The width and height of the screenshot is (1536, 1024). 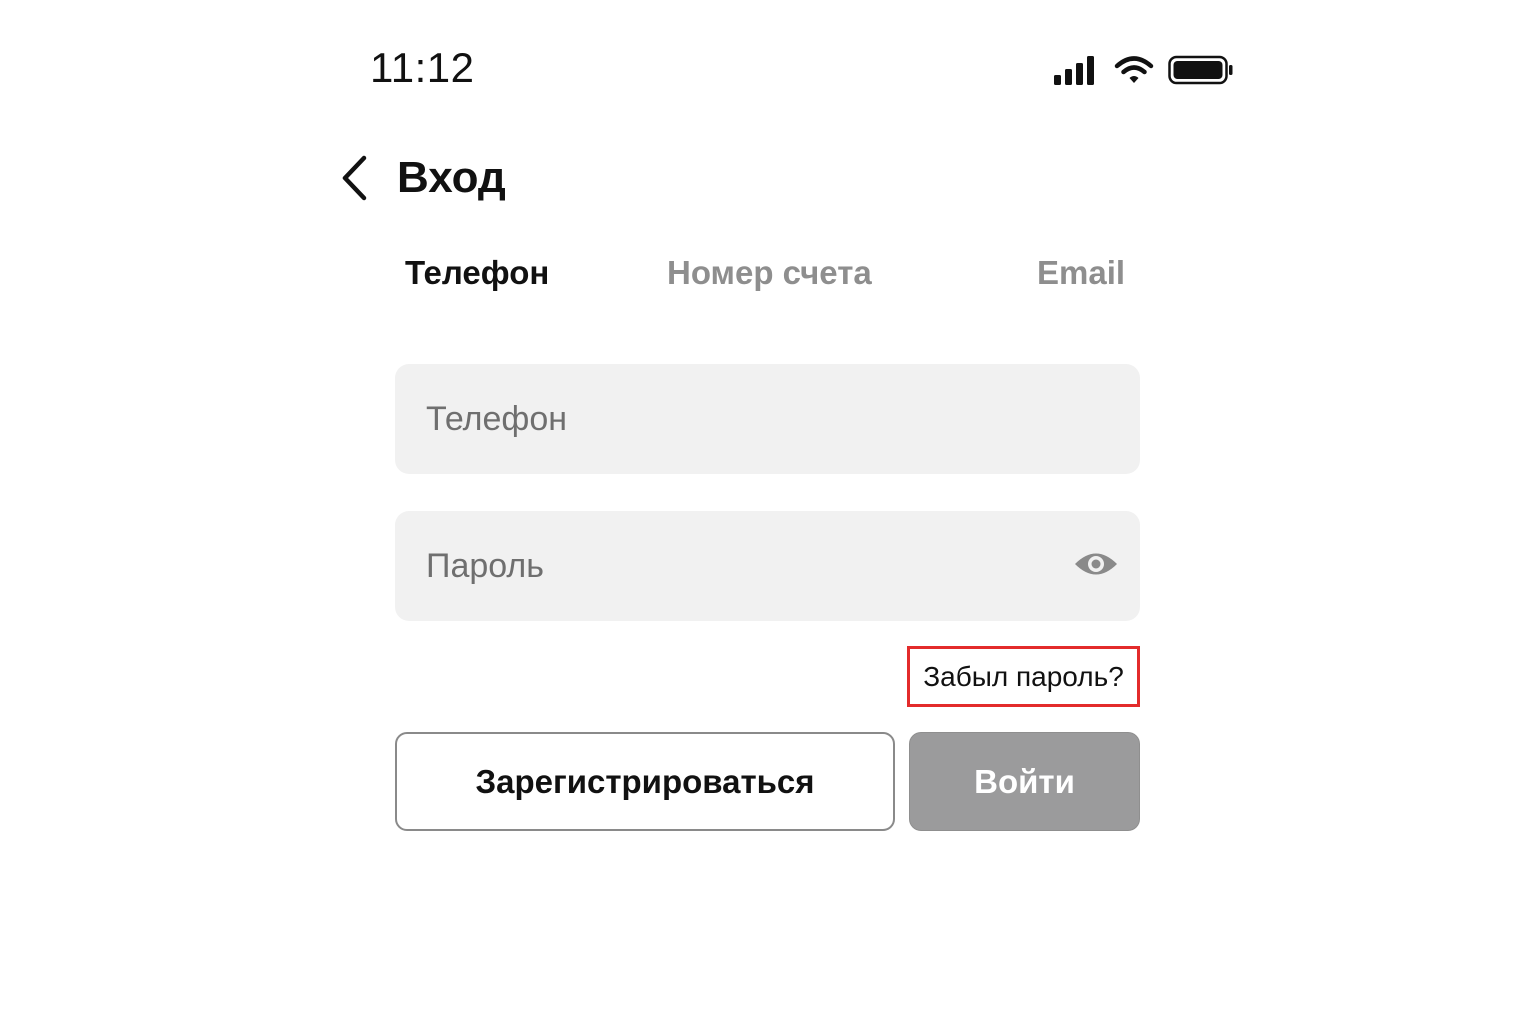 What do you see at coordinates (477, 273) in the screenshot?
I see `tab-phone: Телефон` at bounding box center [477, 273].